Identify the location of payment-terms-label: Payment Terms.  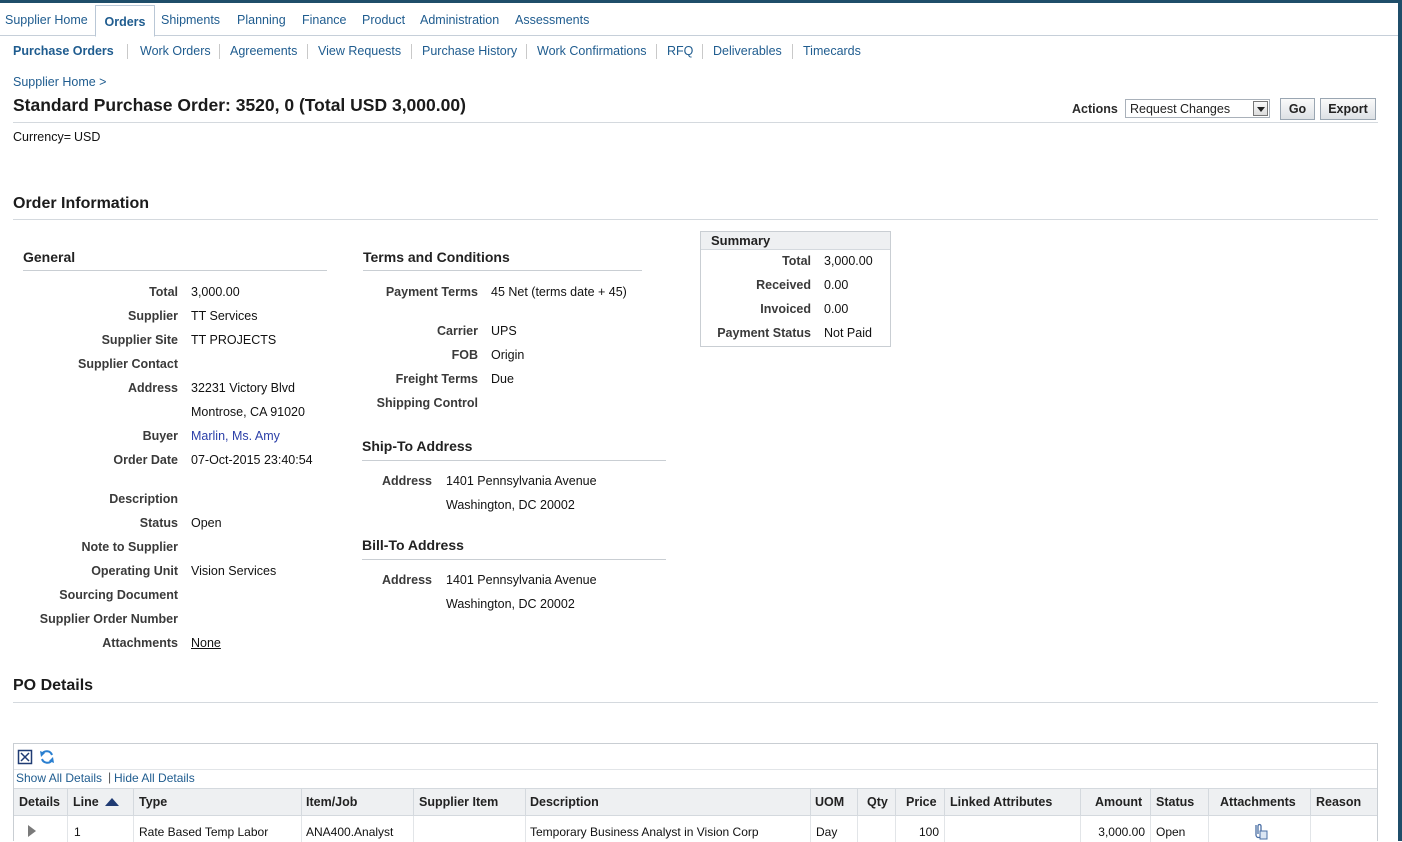
(431, 292).